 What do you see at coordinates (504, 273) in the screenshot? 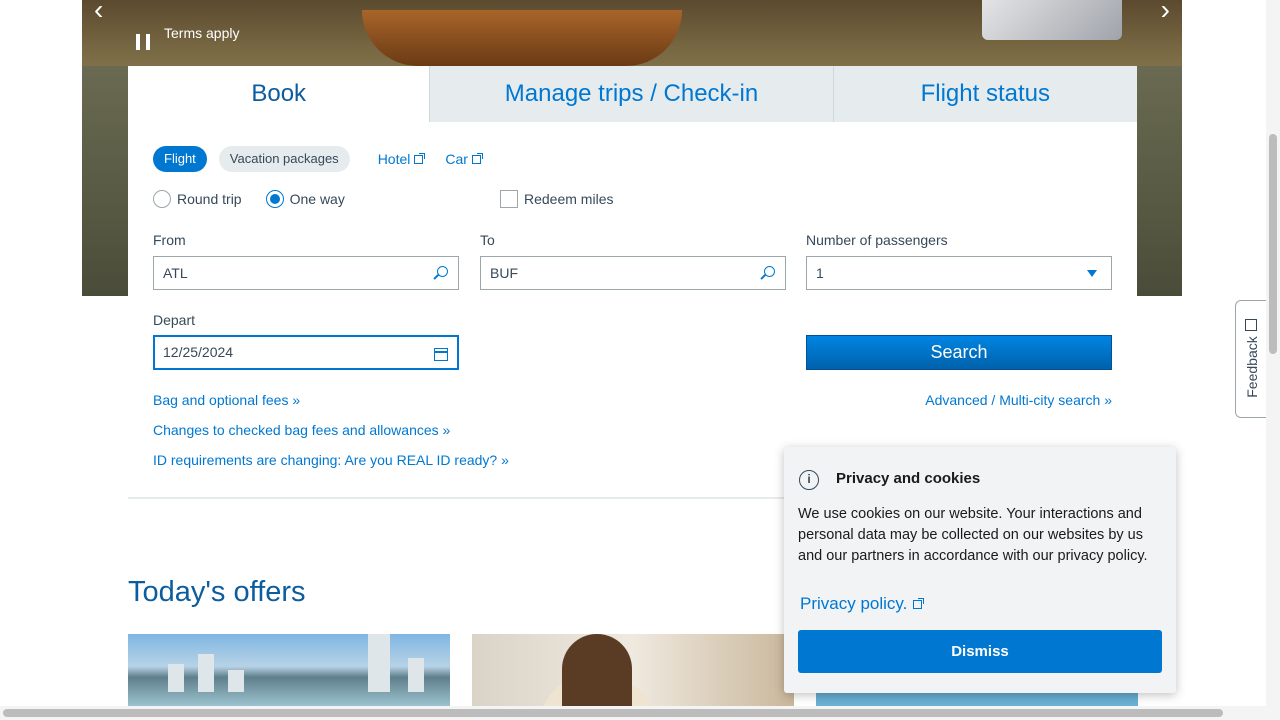
I see `to-value: BUF` at bounding box center [504, 273].